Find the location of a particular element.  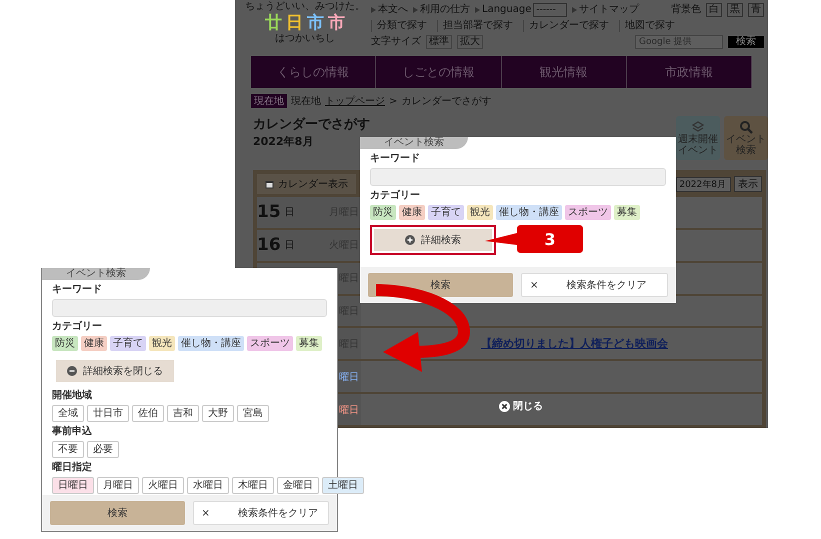

minus-icon is located at coordinates (72, 371).